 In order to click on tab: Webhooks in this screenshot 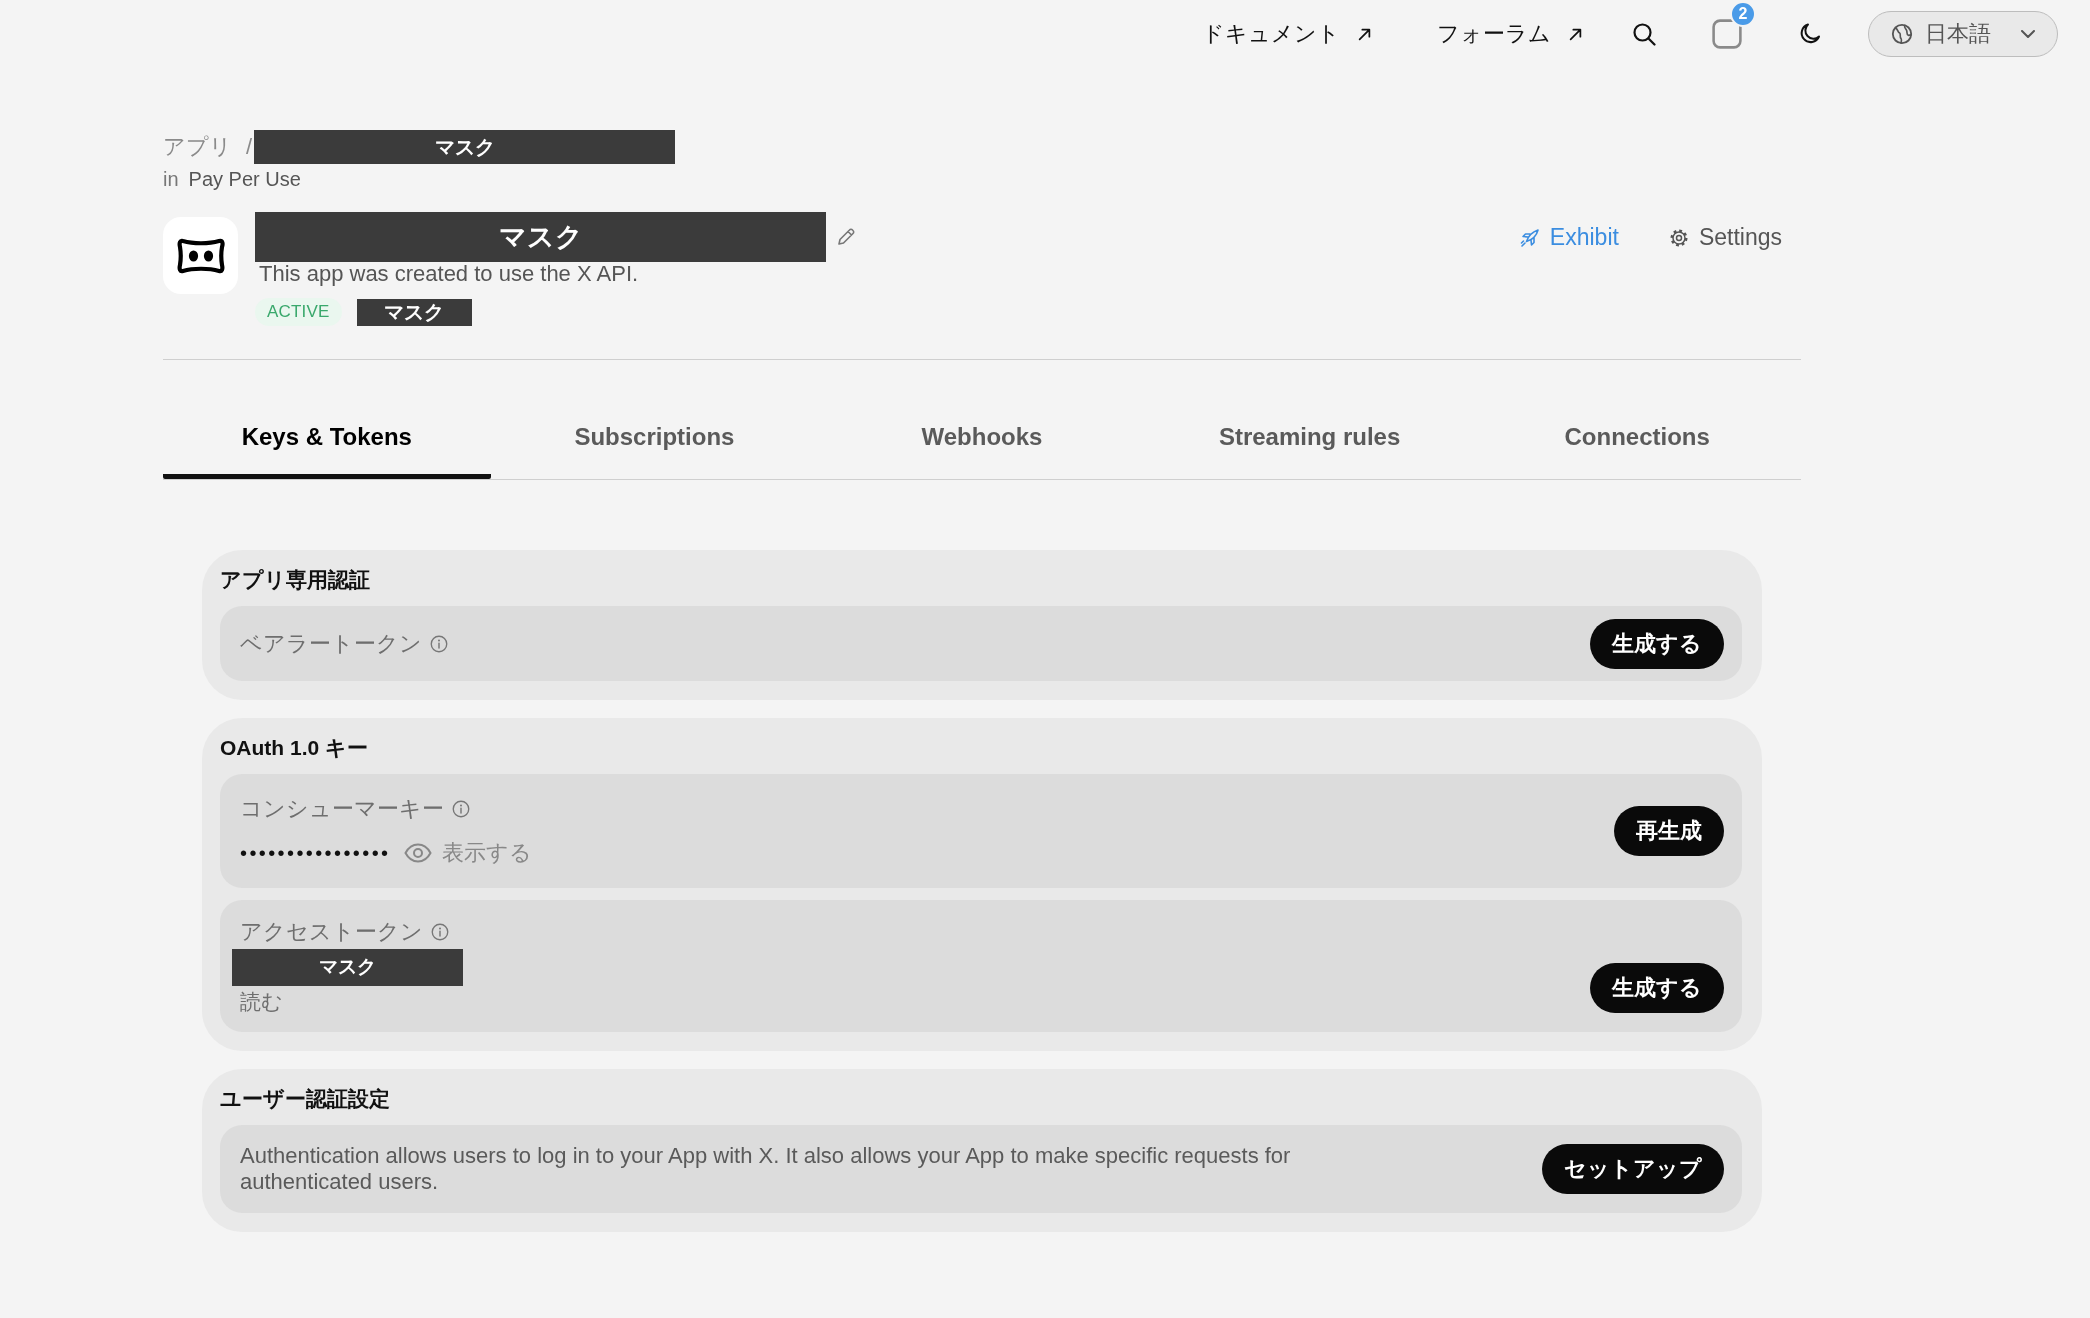, I will do `click(982, 437)`.